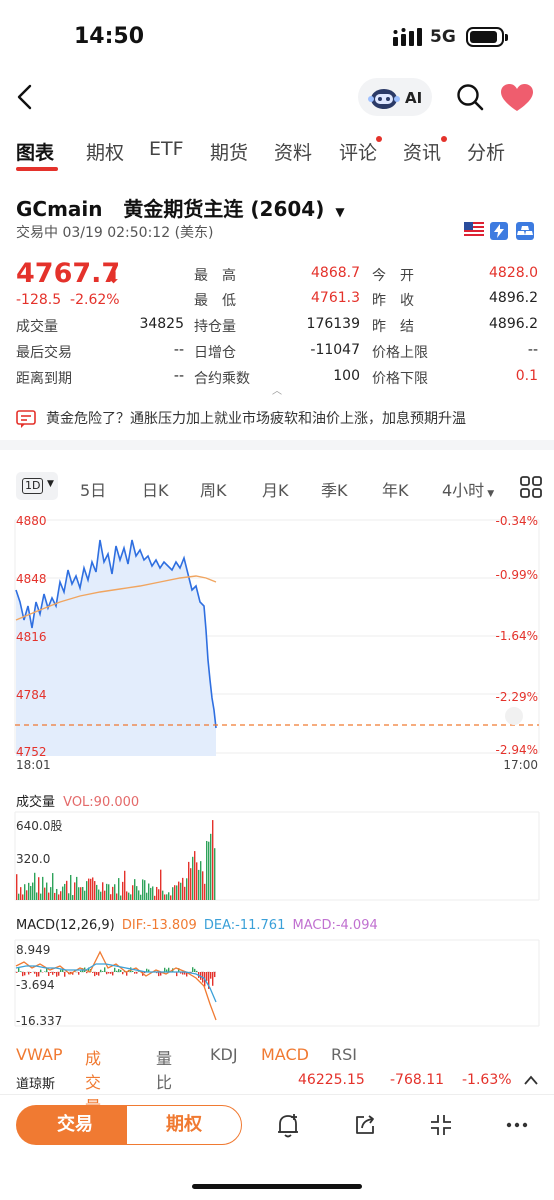  What do you see at coordinates (407, 37) in the screenshot?
I see `signal-icon` at bounding box center [407, 37].